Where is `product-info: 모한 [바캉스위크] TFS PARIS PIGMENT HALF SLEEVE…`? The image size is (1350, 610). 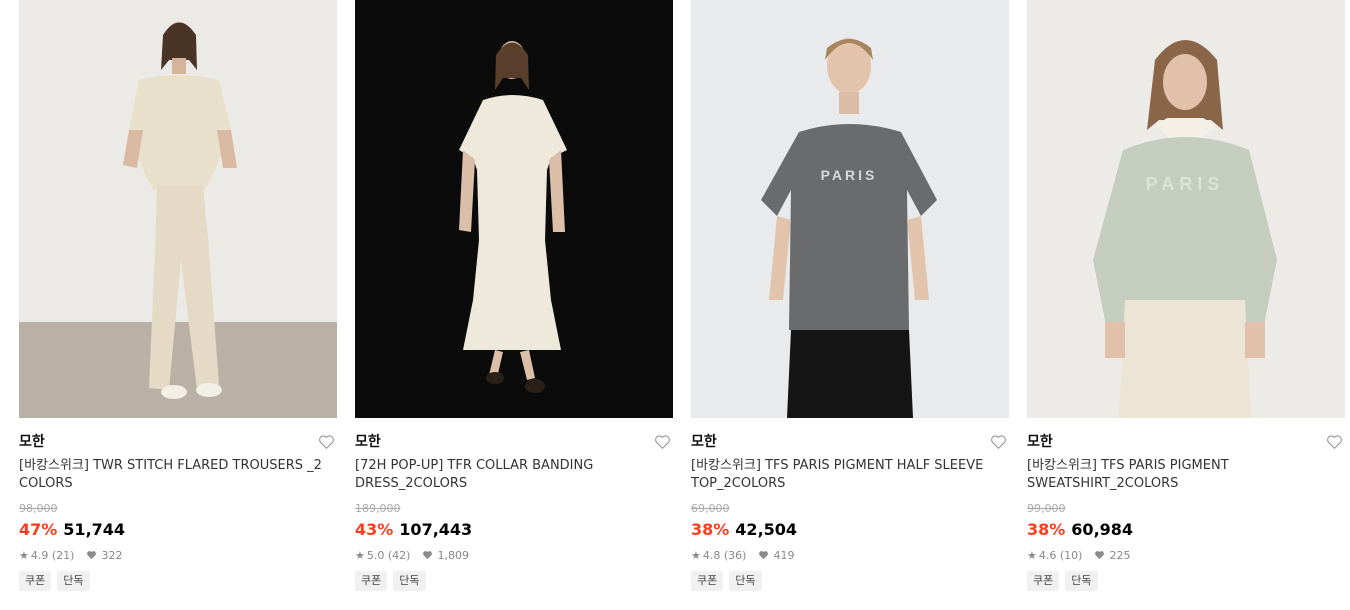
product-info: 모한 [바캉스위크] TFS PARIS PIGMENT HALF SLEEVE… is located at coordinates (850, 504).